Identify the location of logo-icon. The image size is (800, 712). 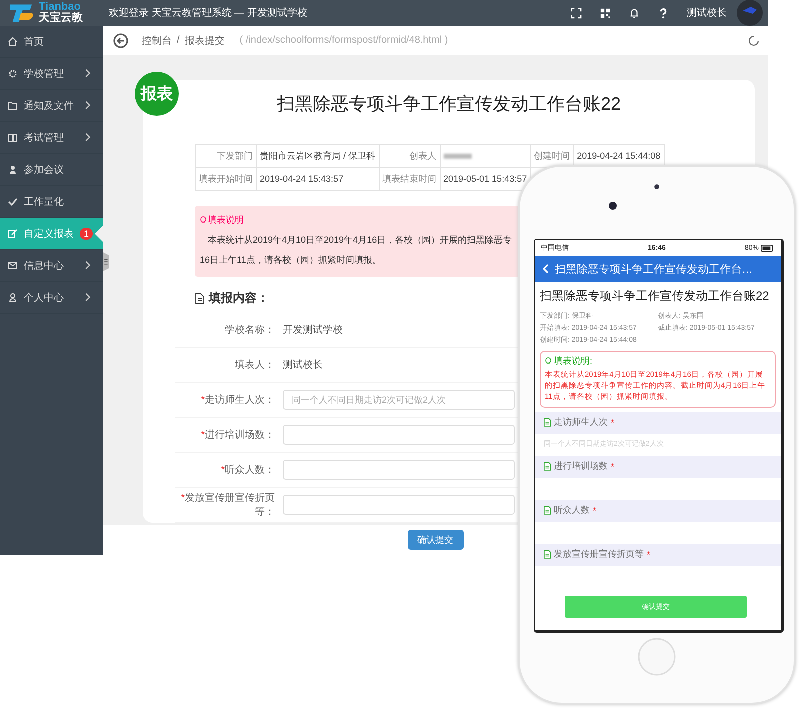
(22, 13).